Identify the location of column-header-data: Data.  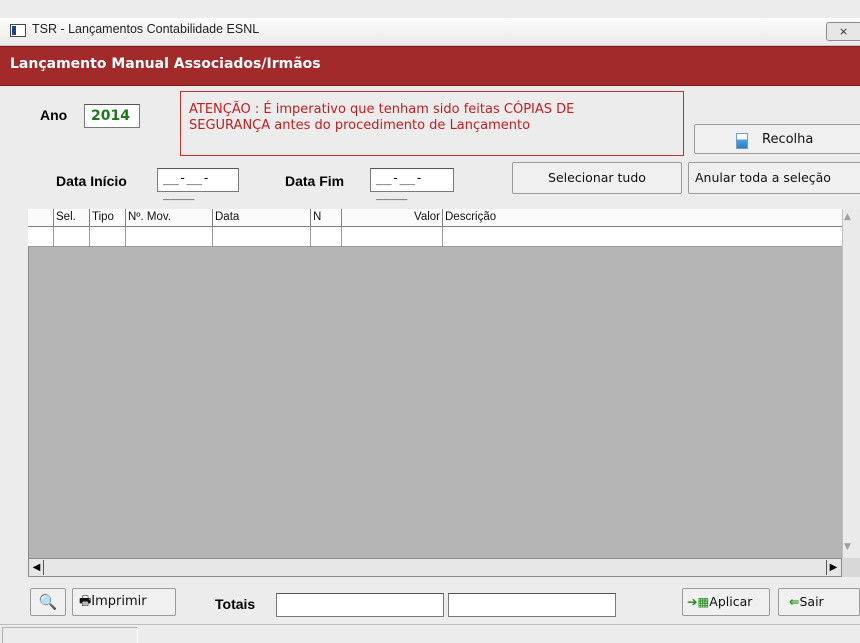
(262, 217).